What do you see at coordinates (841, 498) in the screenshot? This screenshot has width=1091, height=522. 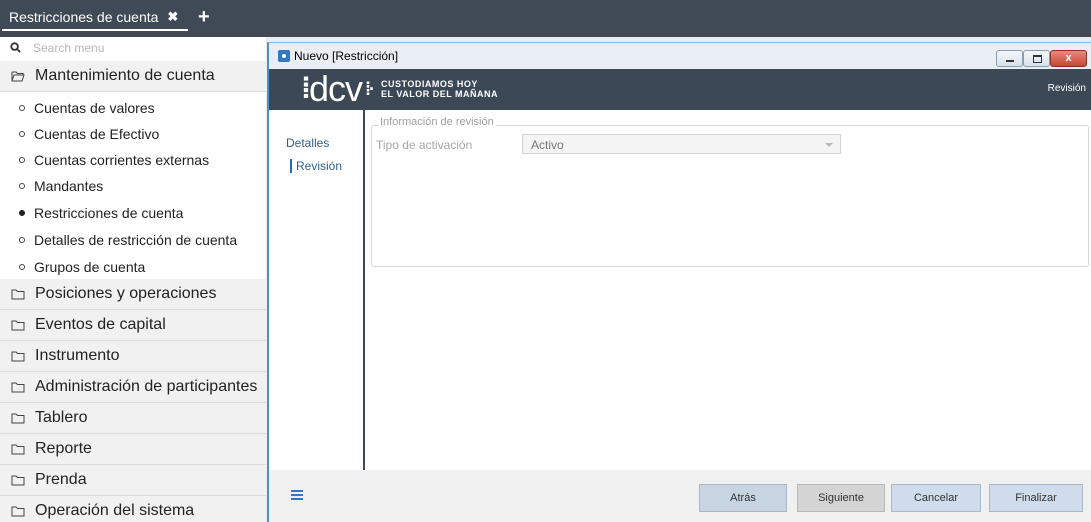 I see `next-button: Siguiente` at bounding box center [841, 498].